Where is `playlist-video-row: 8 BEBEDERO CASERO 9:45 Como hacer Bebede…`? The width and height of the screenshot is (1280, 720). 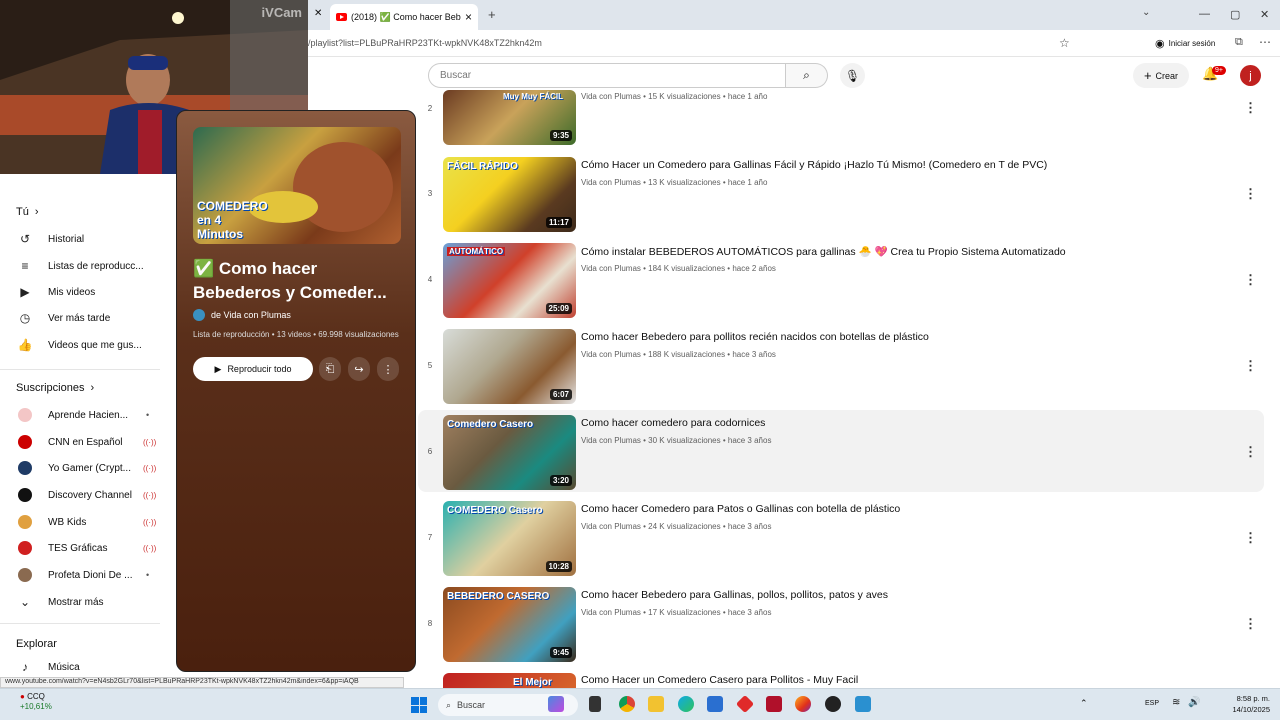 playlist-video-row: 8 BEBEDERO CASERO 9:45 Como hacer Bebede… is located at coordinates (841, 623).